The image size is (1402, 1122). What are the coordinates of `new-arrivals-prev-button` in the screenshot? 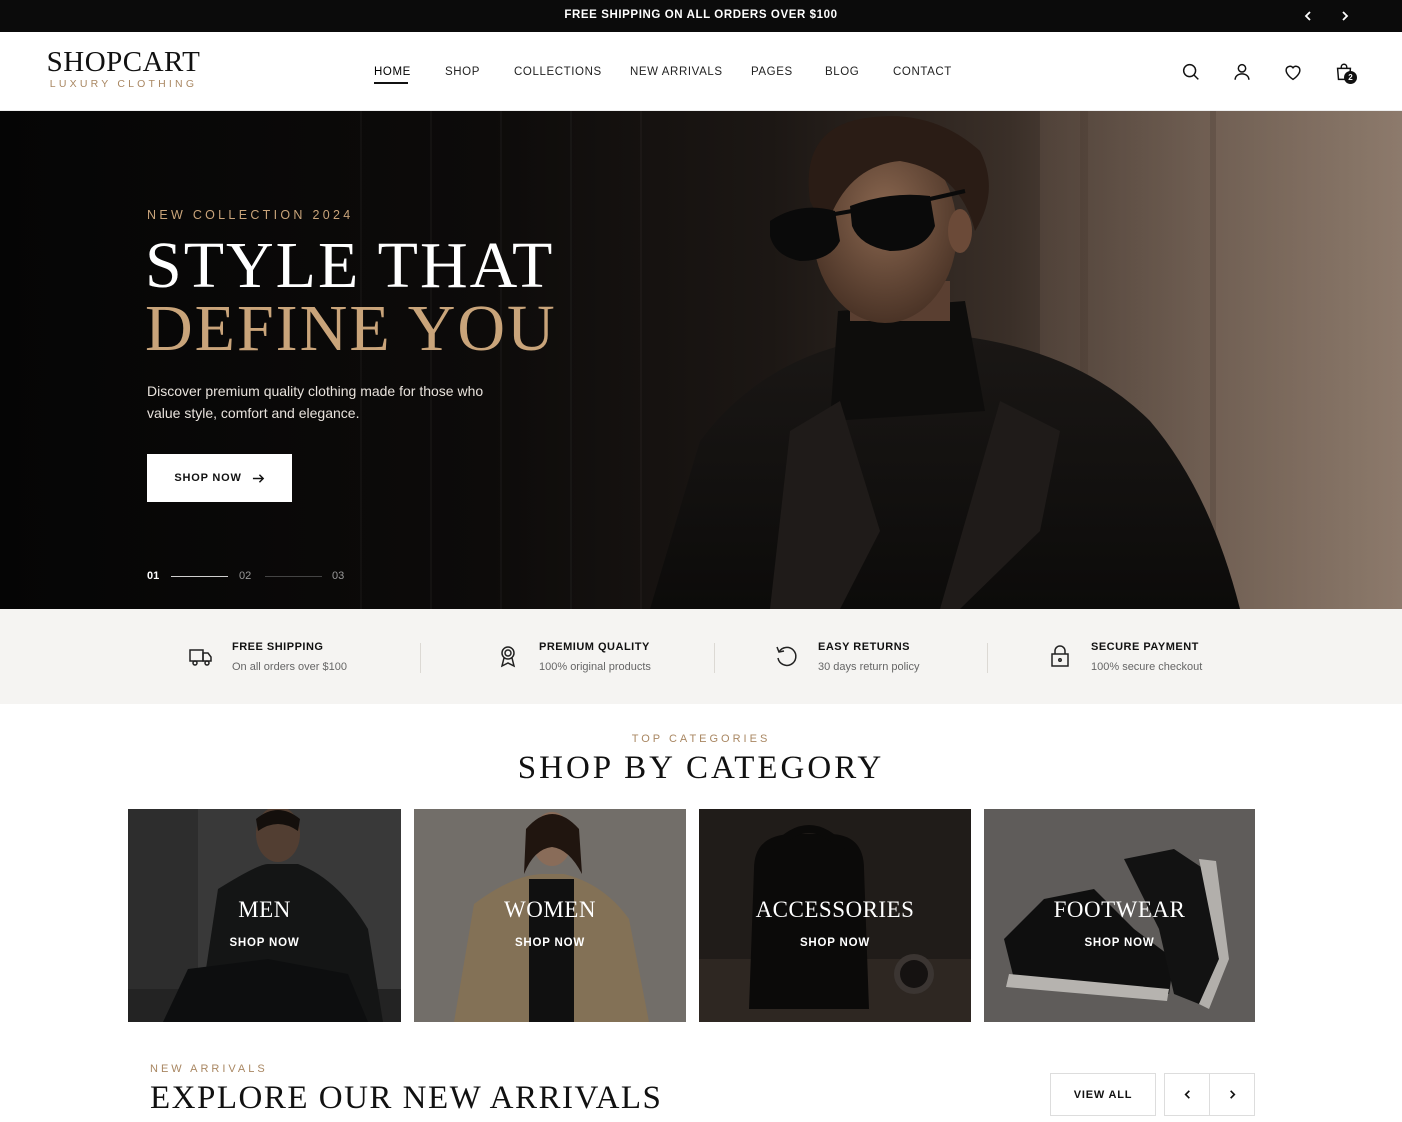 It's located at (1187, 1094).